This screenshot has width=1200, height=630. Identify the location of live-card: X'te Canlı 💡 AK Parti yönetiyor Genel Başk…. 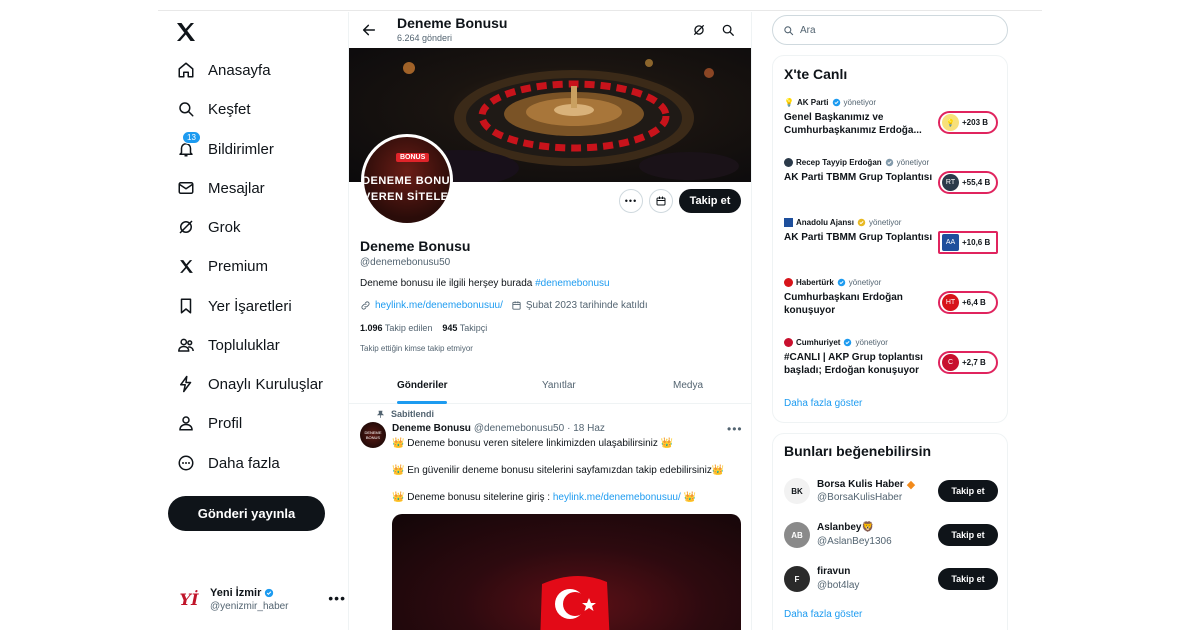
(890, 239).